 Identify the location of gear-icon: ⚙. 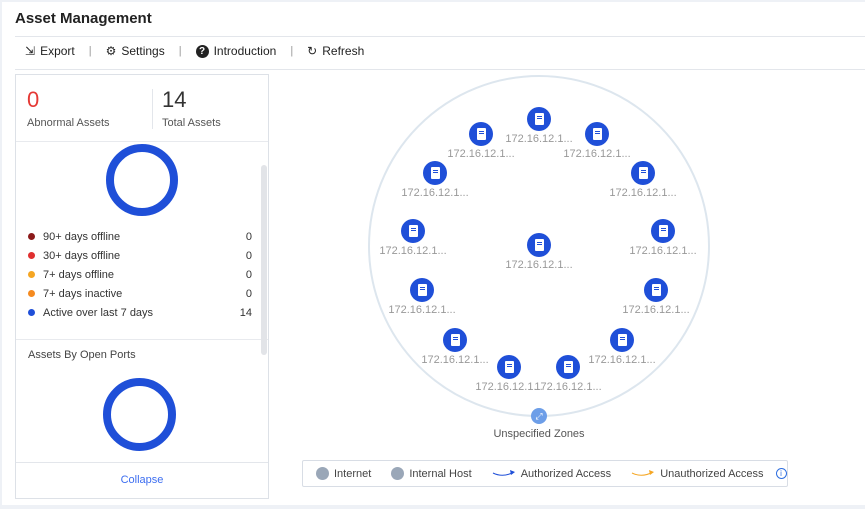
(111, 51).